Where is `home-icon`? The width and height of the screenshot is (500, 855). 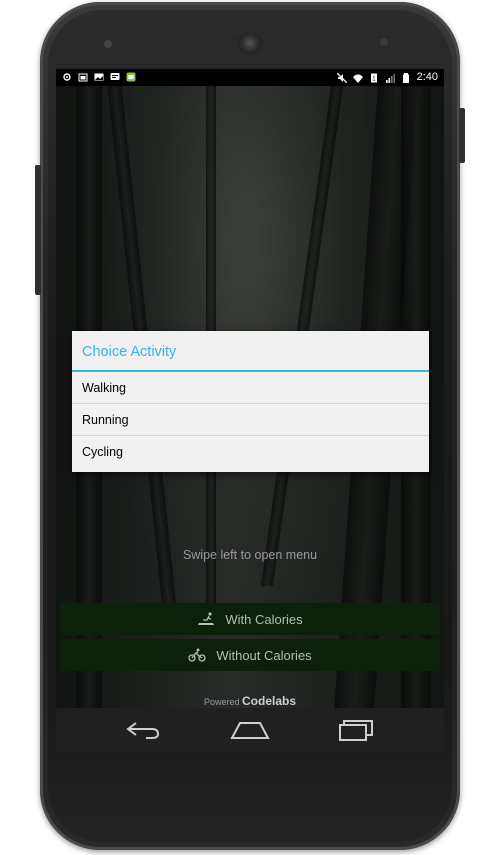
home-icon is located at coordinates (250, 730).